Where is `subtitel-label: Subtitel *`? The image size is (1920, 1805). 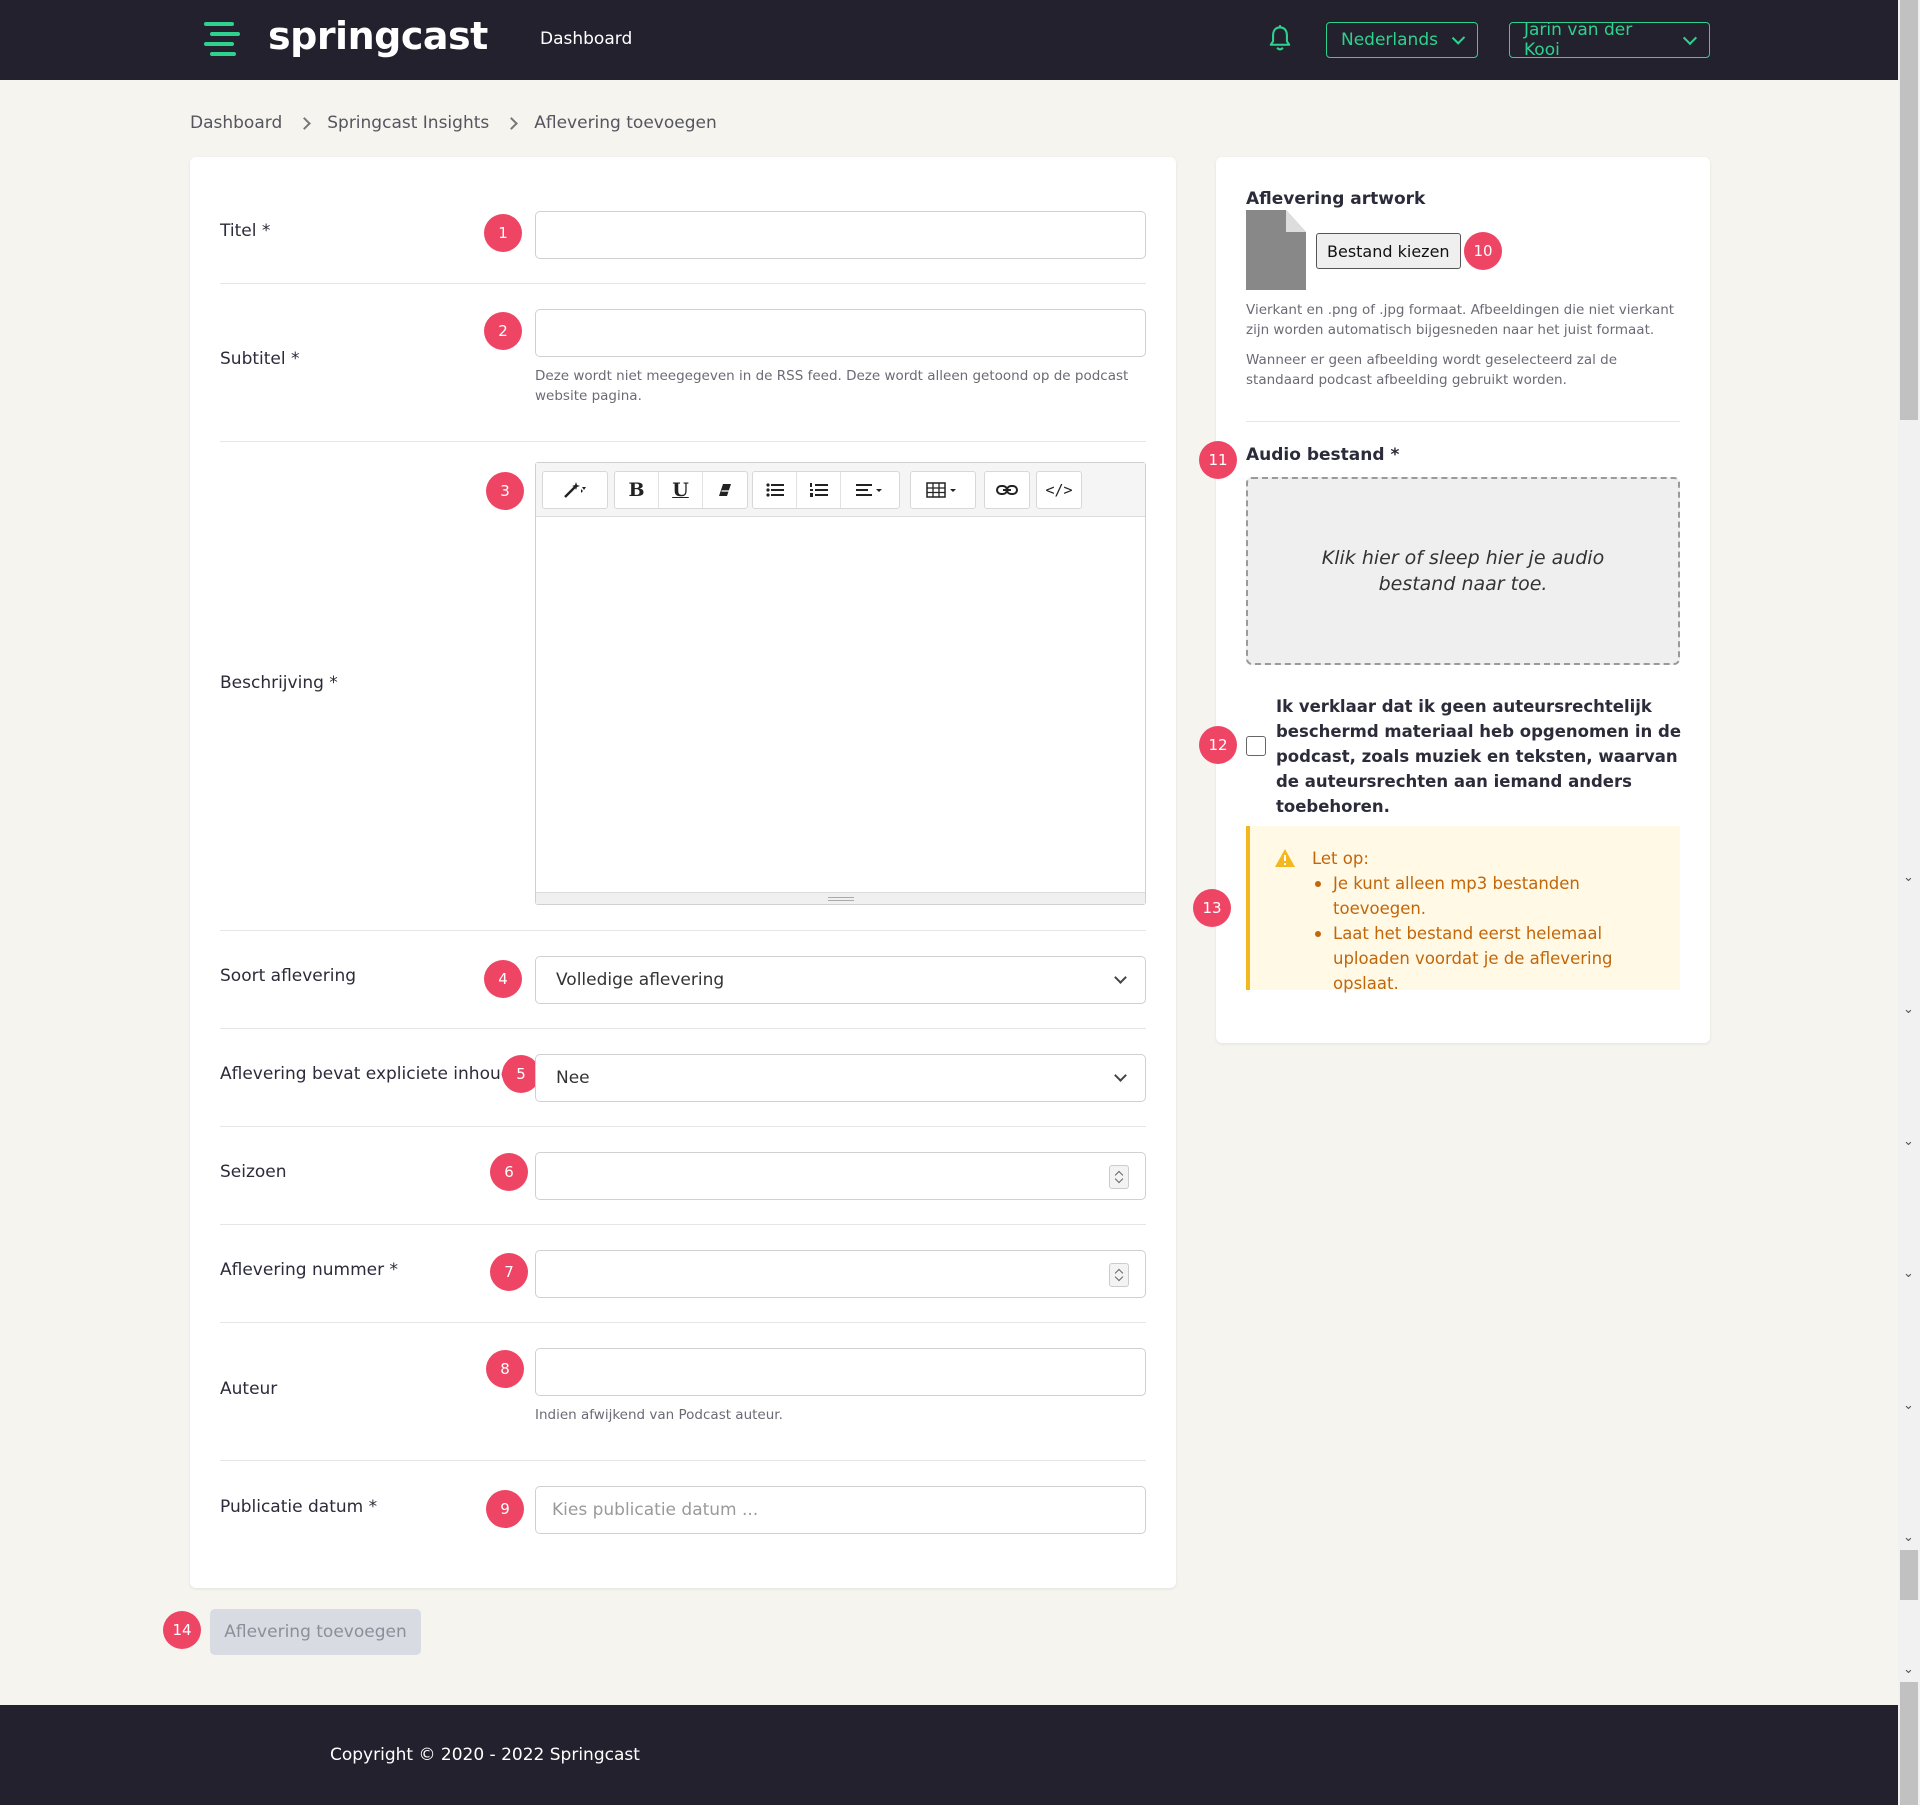 subtitel-label: Subtitel * is located at coordinates (260, 359).